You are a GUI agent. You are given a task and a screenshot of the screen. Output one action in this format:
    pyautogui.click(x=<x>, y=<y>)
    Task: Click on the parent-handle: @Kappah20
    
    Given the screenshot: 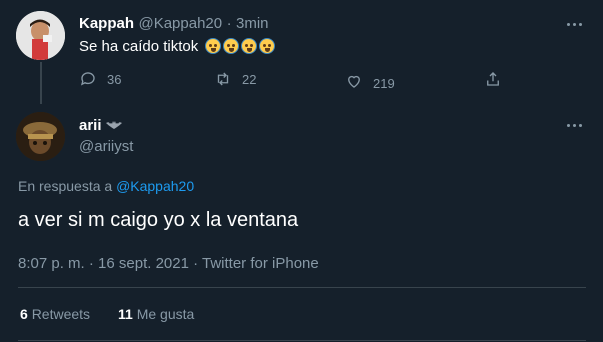 What is the action you would take?
    pyautogui.click(x=180, y=23)
    